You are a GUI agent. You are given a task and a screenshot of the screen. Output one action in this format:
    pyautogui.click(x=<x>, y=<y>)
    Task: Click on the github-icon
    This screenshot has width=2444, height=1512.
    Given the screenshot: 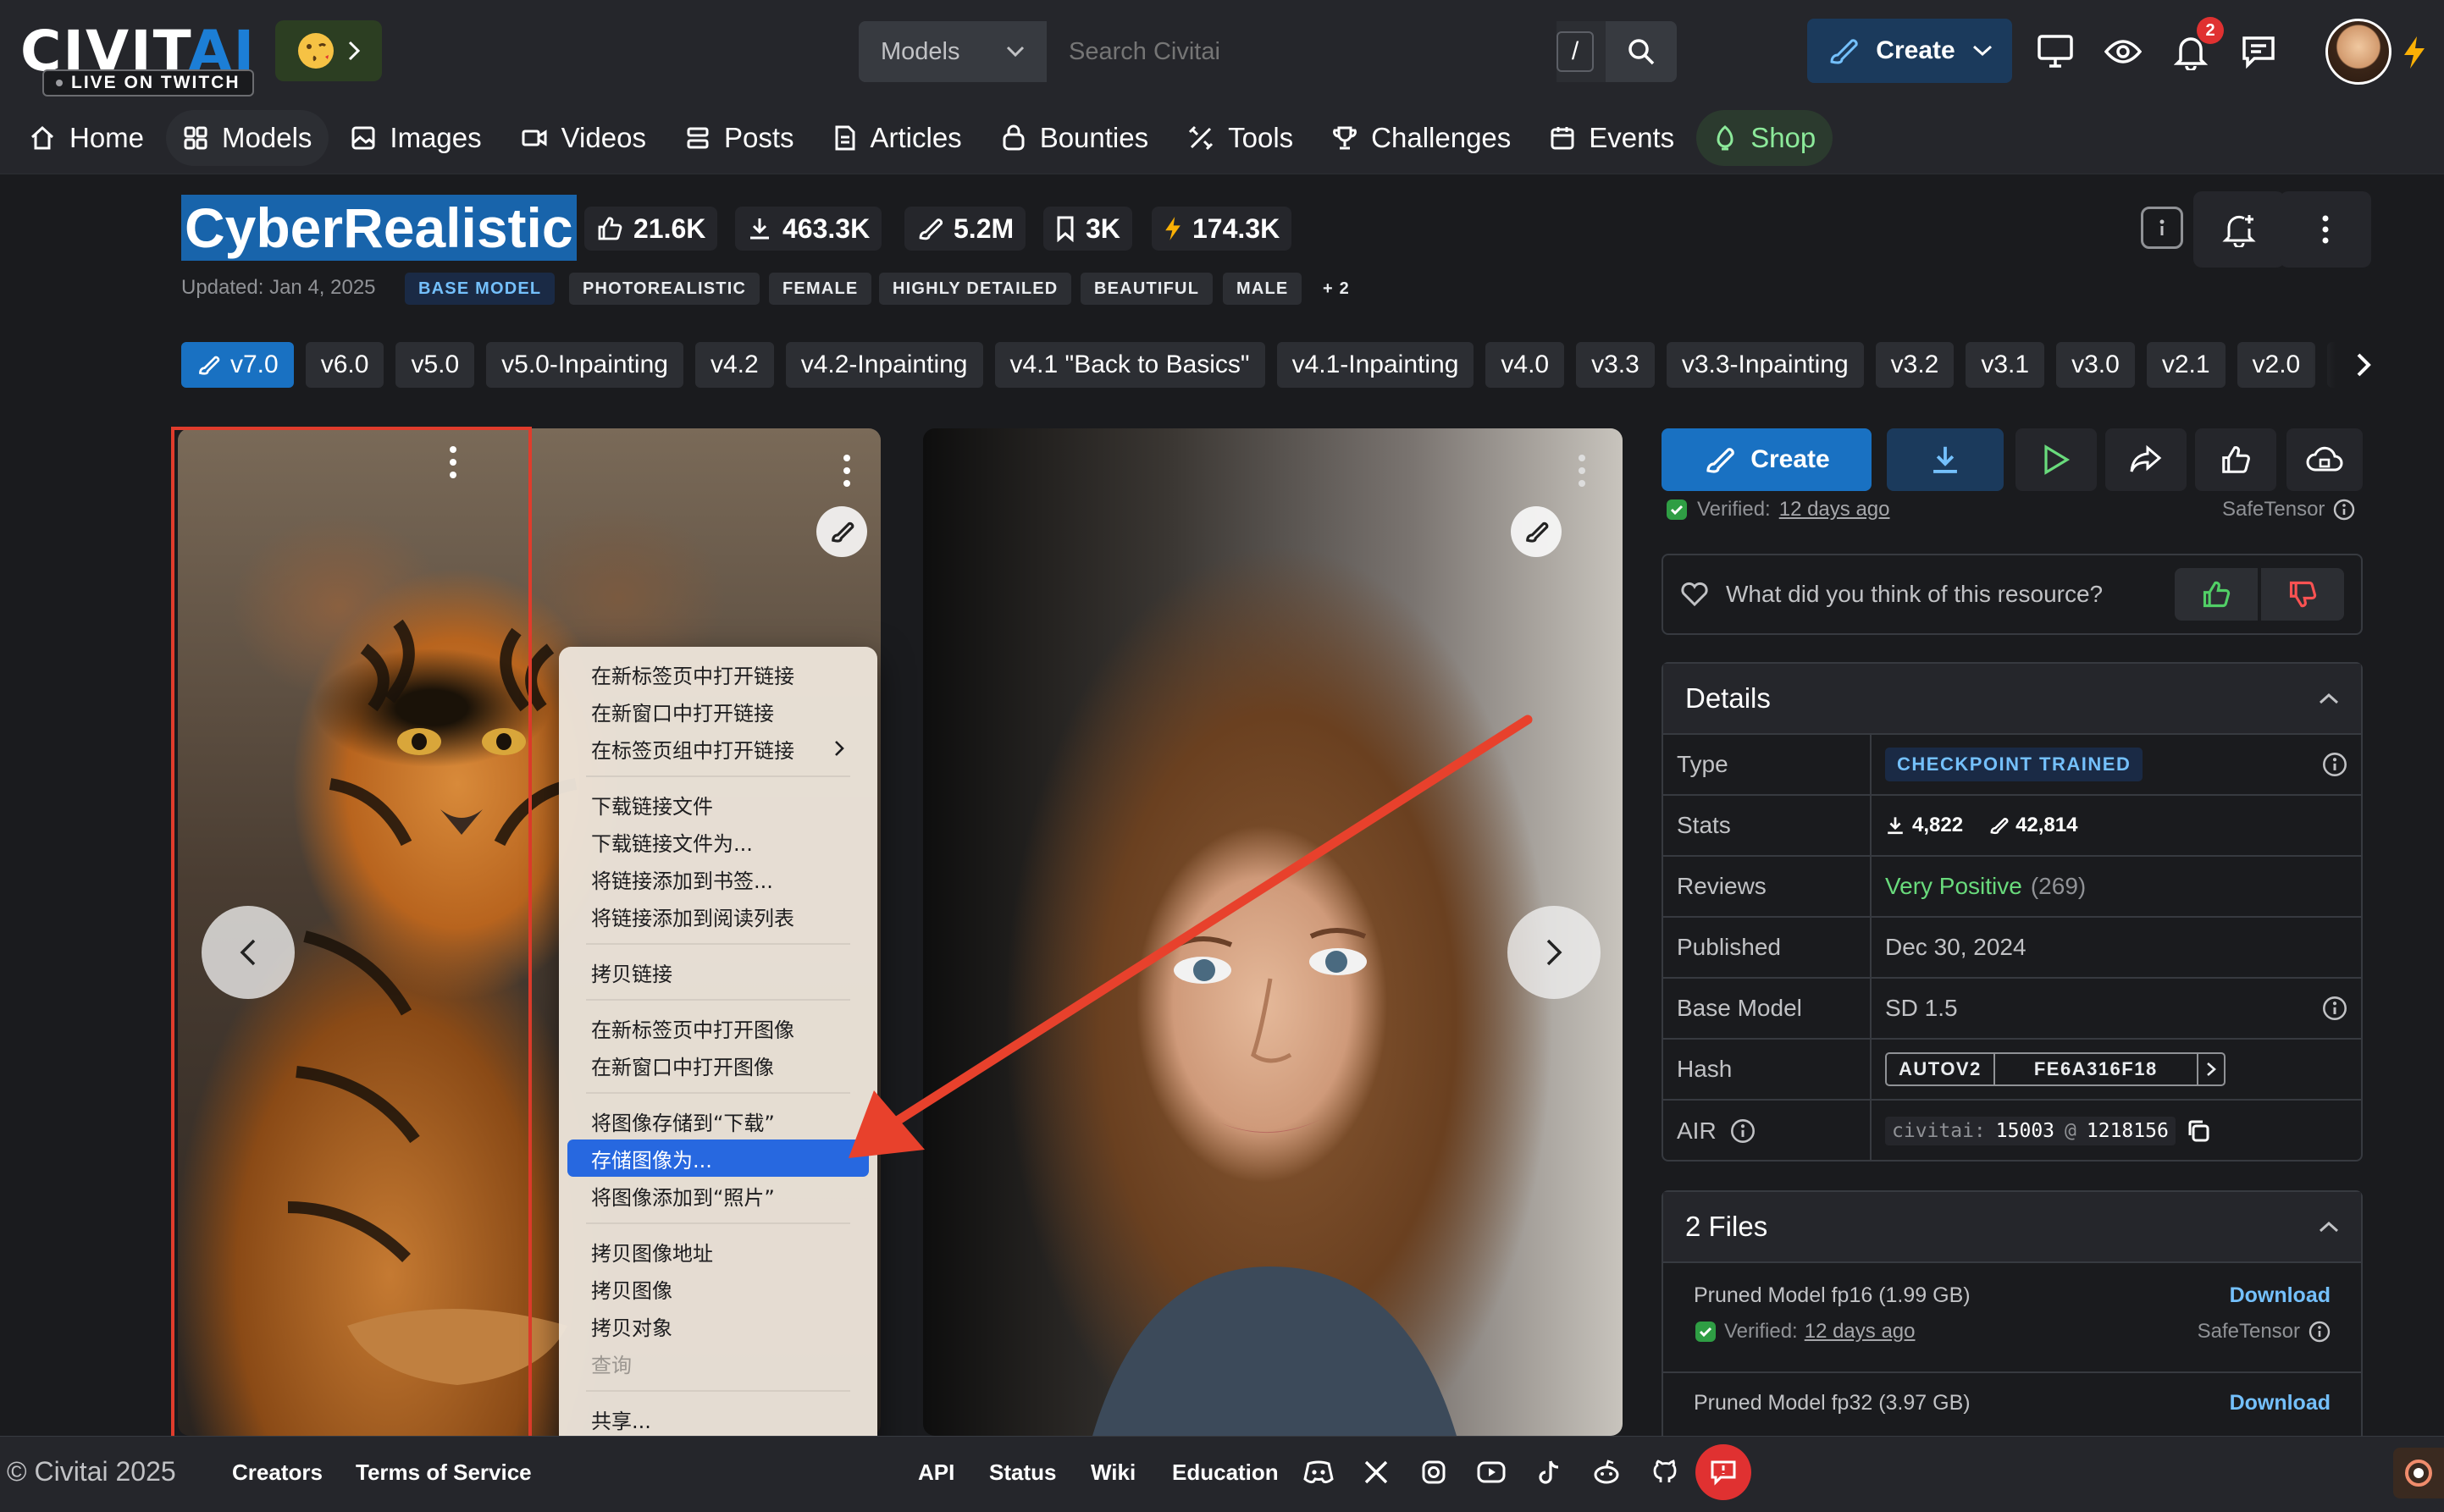 What is the action you would take?
    pyautogui.click(x=1664, y=1472)
    